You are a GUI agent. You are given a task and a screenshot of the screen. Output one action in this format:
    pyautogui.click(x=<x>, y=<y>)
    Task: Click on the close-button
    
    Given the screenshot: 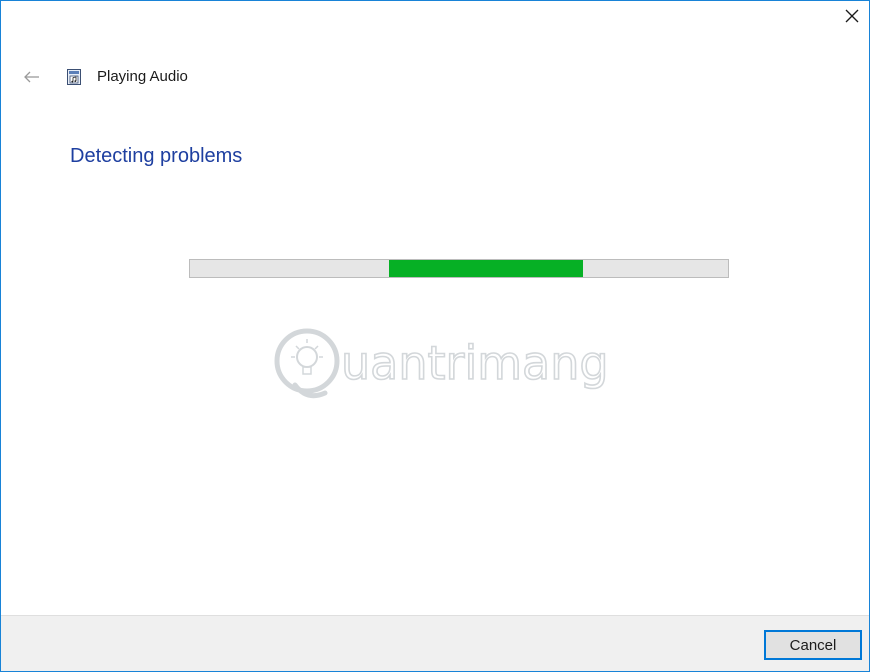 What is the action you would take?
    pyautogui.click(x=852, y=16)
    